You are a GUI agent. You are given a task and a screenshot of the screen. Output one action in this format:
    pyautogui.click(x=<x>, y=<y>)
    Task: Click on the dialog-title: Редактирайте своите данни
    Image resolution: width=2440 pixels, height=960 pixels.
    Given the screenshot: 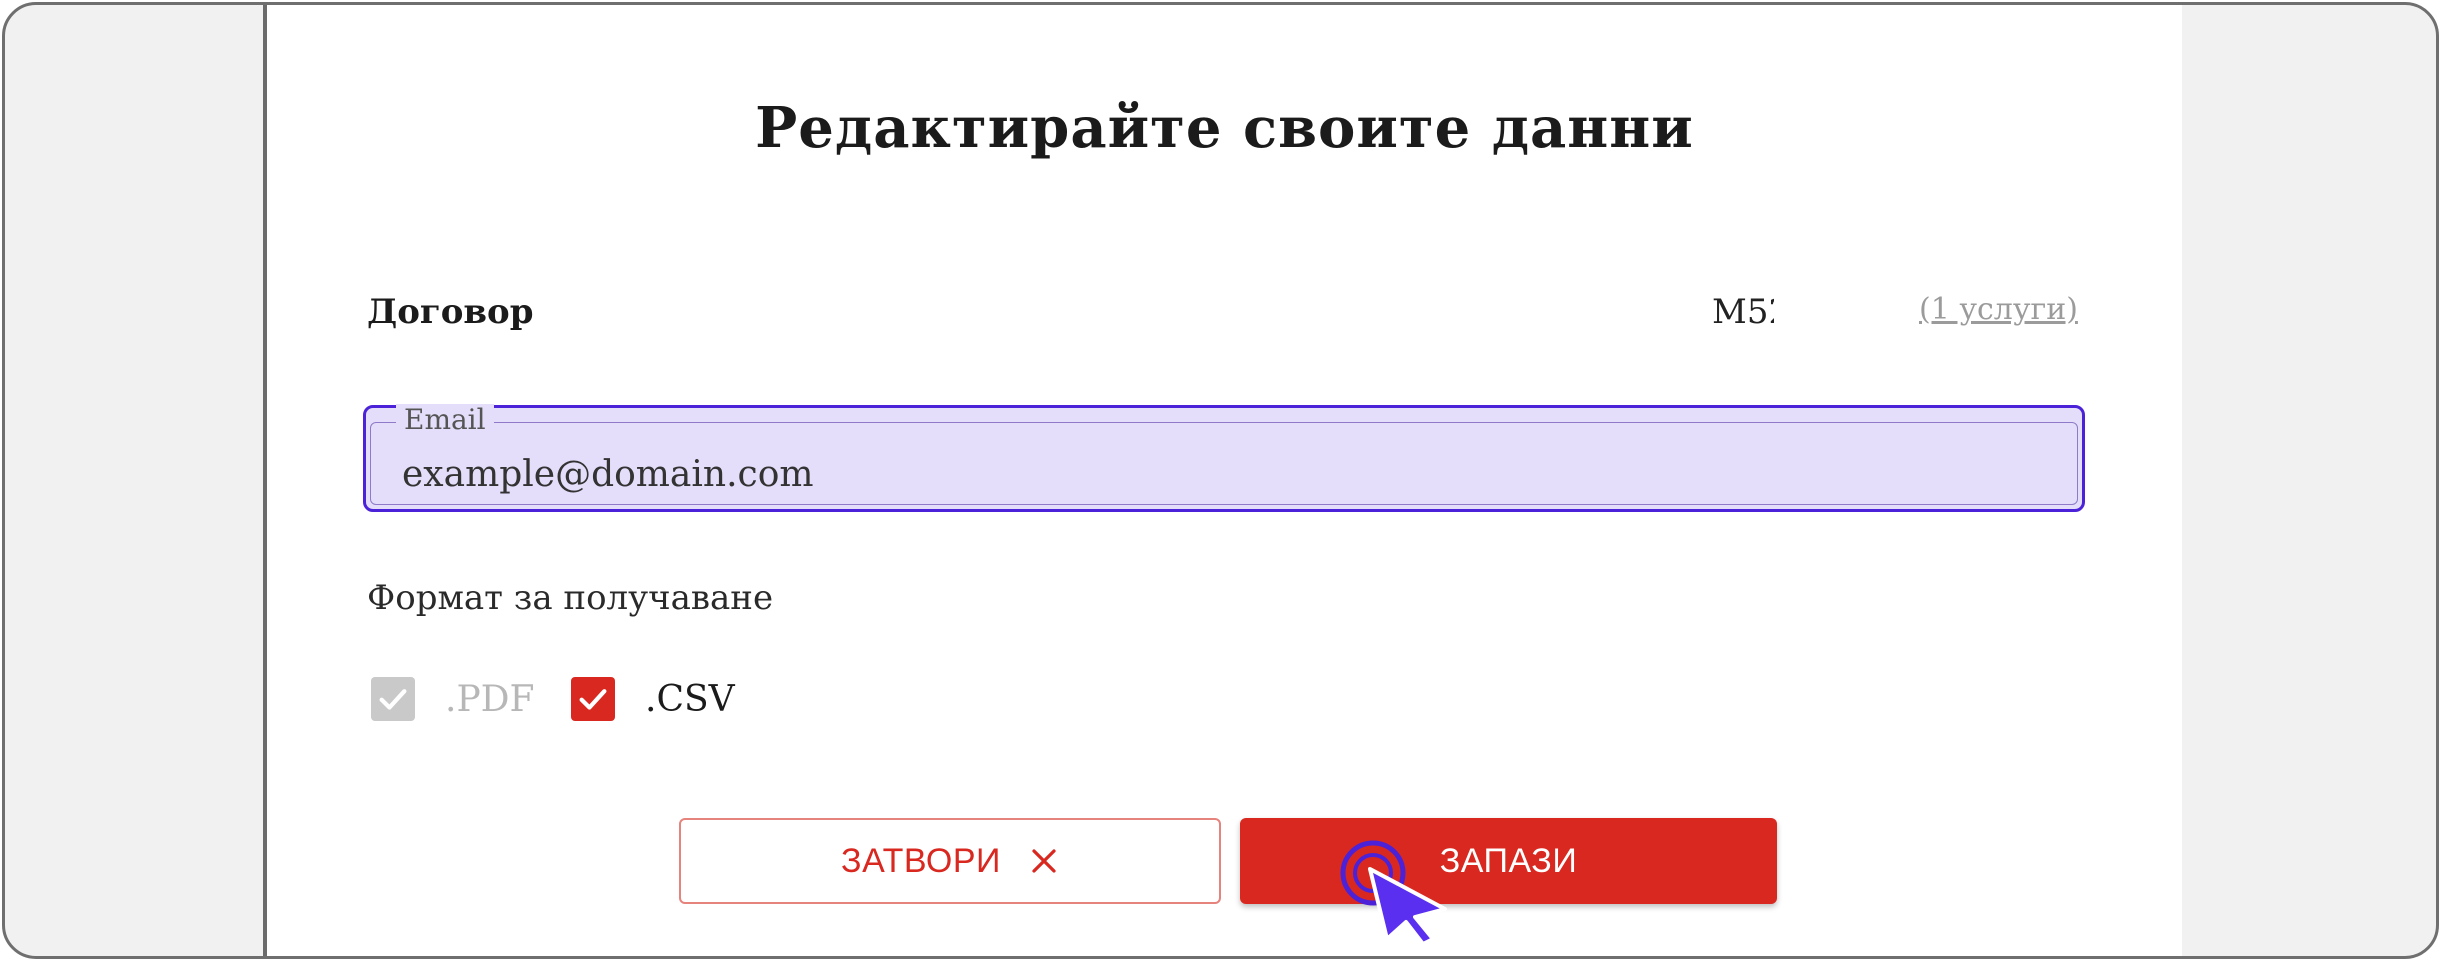 What is the action you would take?
    pyautogui.click(x=1224, y=128)
    